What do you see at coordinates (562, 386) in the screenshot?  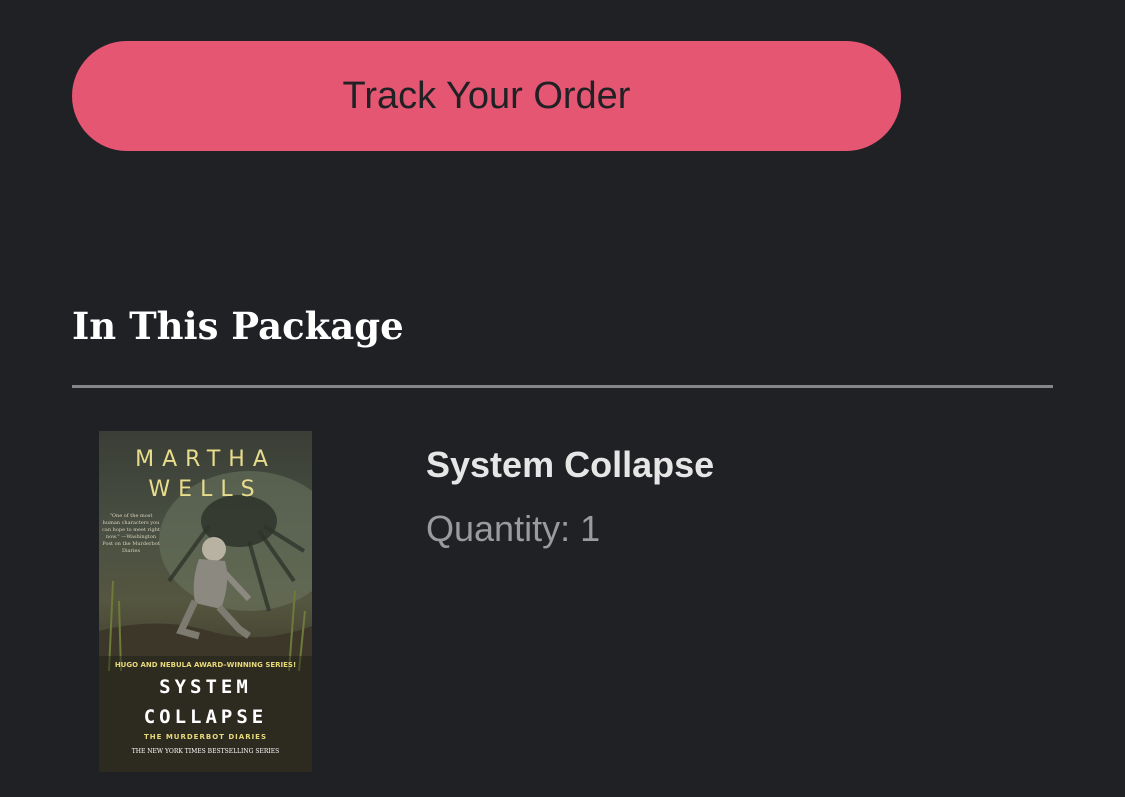 I see `section-divider` at bounding box center [562, 386].